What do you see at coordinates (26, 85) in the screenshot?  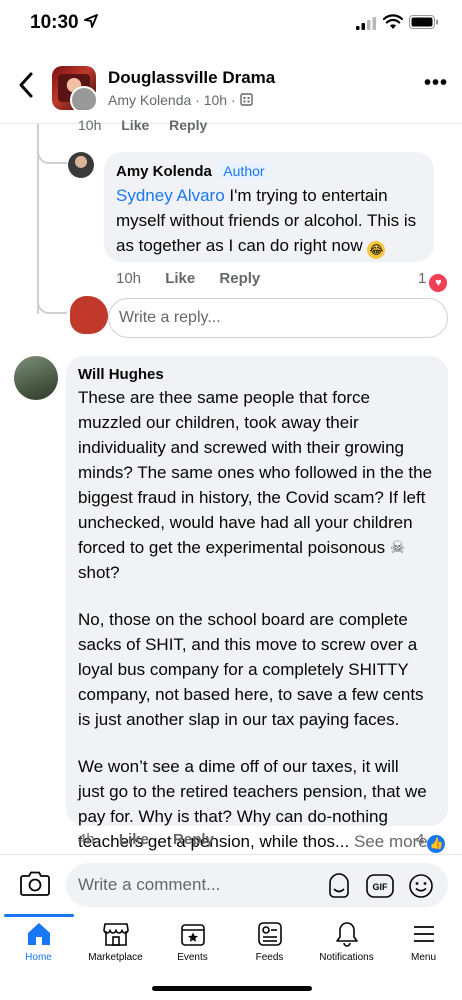 I see `back-arrow-icon` at bounding box center [26, 85].